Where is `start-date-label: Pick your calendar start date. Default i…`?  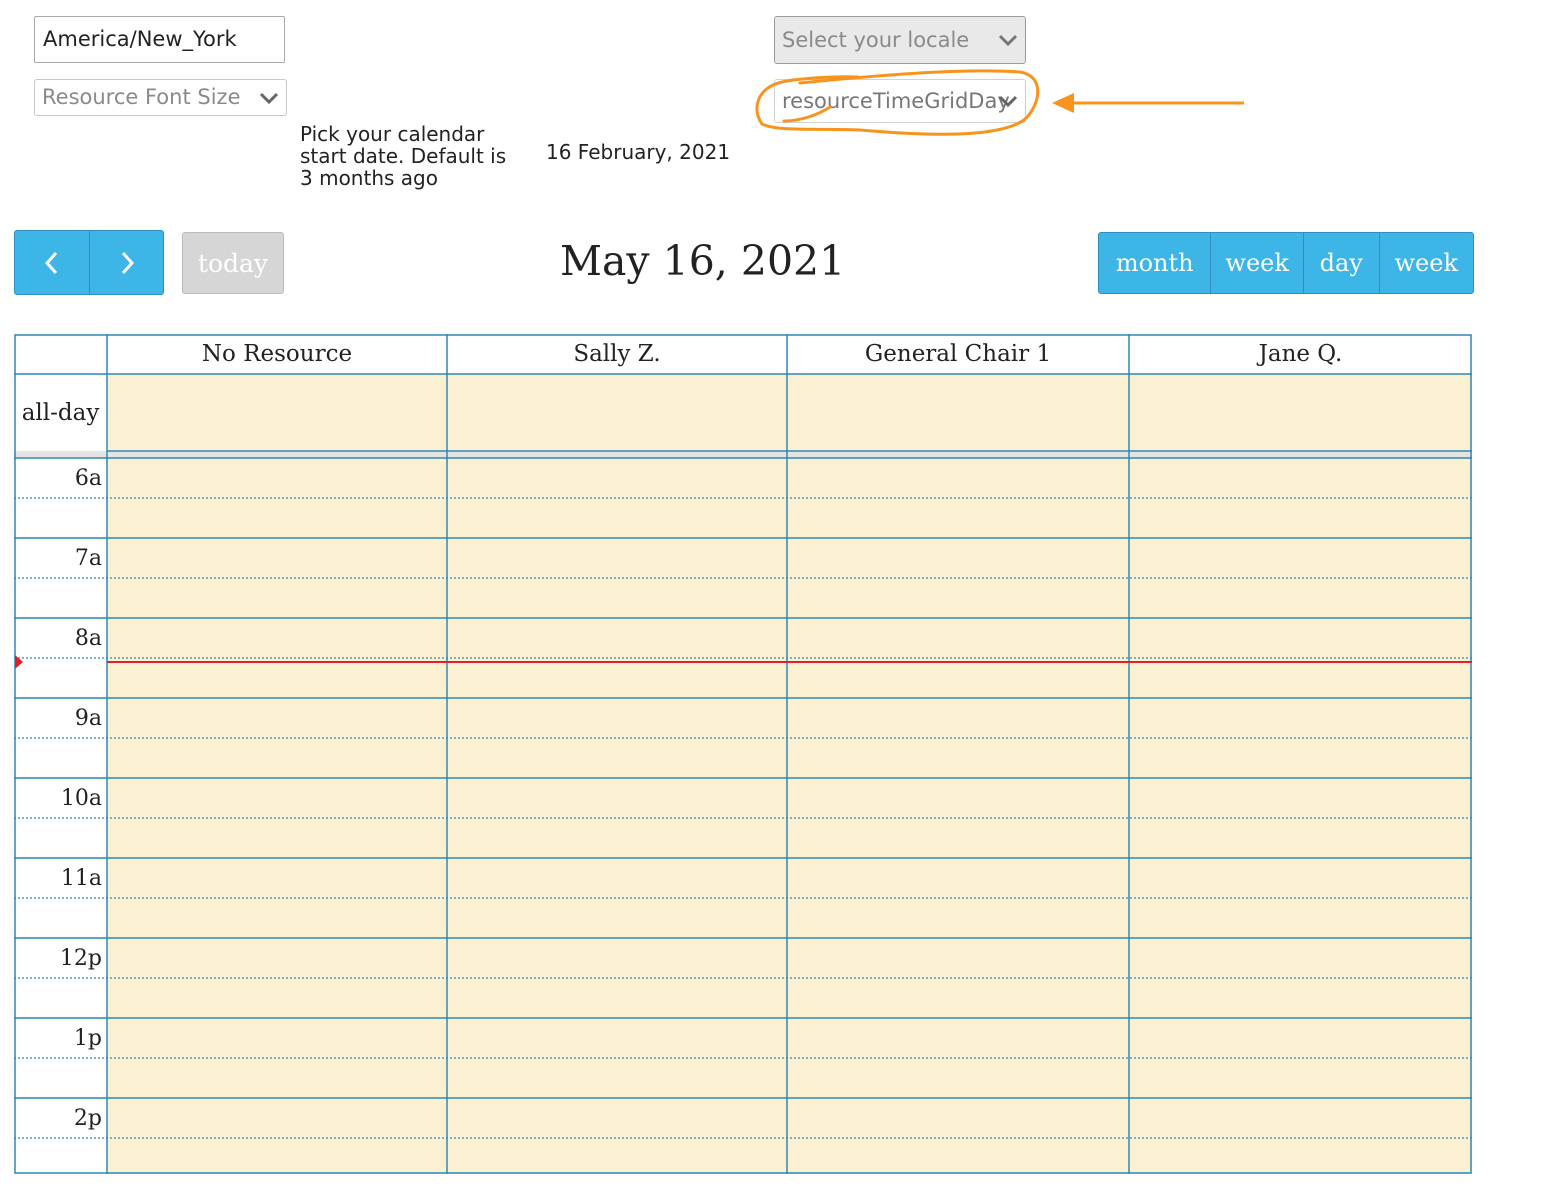
start-date-label: Pick your calendar start date. Default i… is located at coordinates (403, 156).